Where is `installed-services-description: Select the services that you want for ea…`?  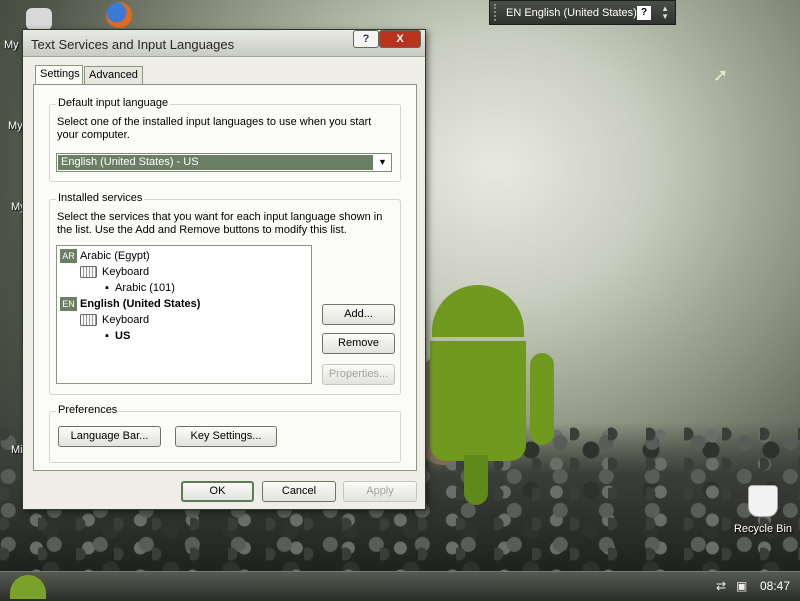 installed-services-description: Select the services that you want for ea… is located at coordinates (220, 223).